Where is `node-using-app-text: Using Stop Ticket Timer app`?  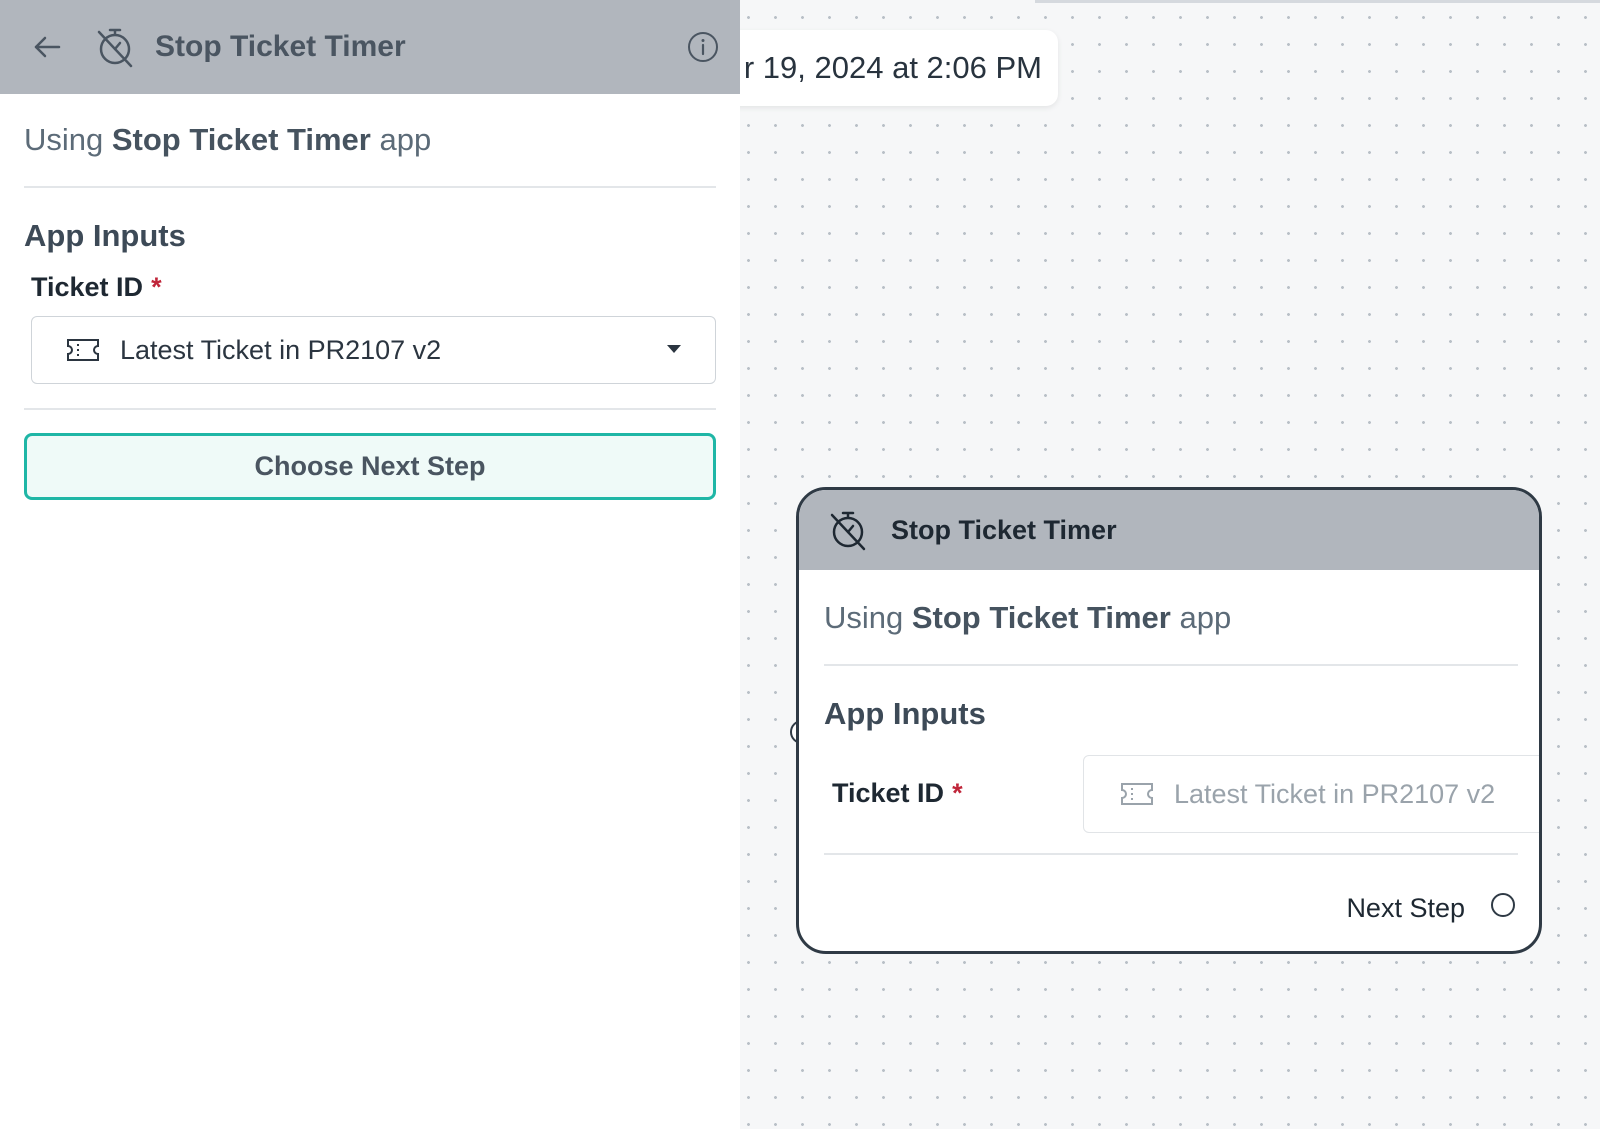 node-using-app-text: Using Stop Ticket Timer app is located at coordinates (1028, 617).